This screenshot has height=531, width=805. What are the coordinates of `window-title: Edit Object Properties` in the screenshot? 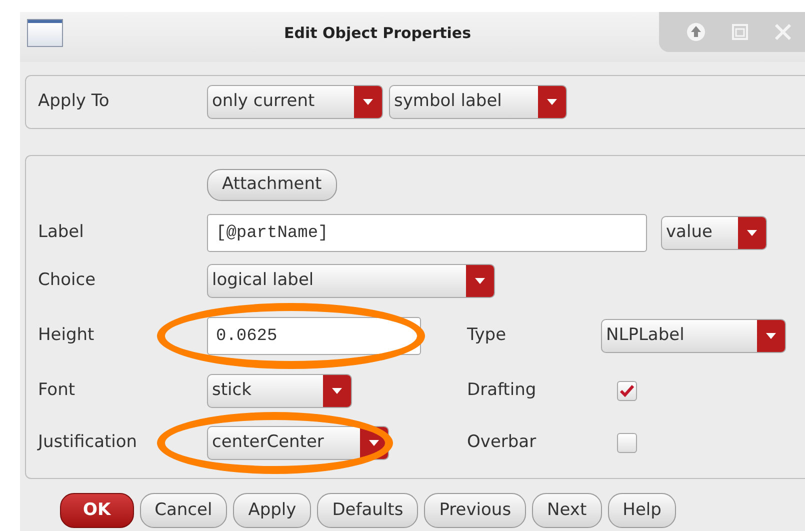 It's located at (377, 33).